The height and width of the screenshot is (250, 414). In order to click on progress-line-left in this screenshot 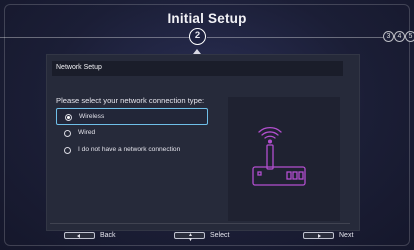, I will do `click(94, 37)`.